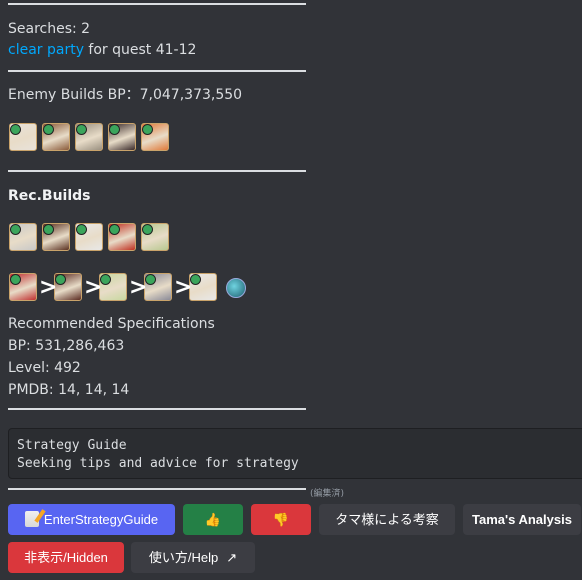 This screenshot has height=580, width=582. I want to click on clear-party-link: clear party, so click(46, 50).